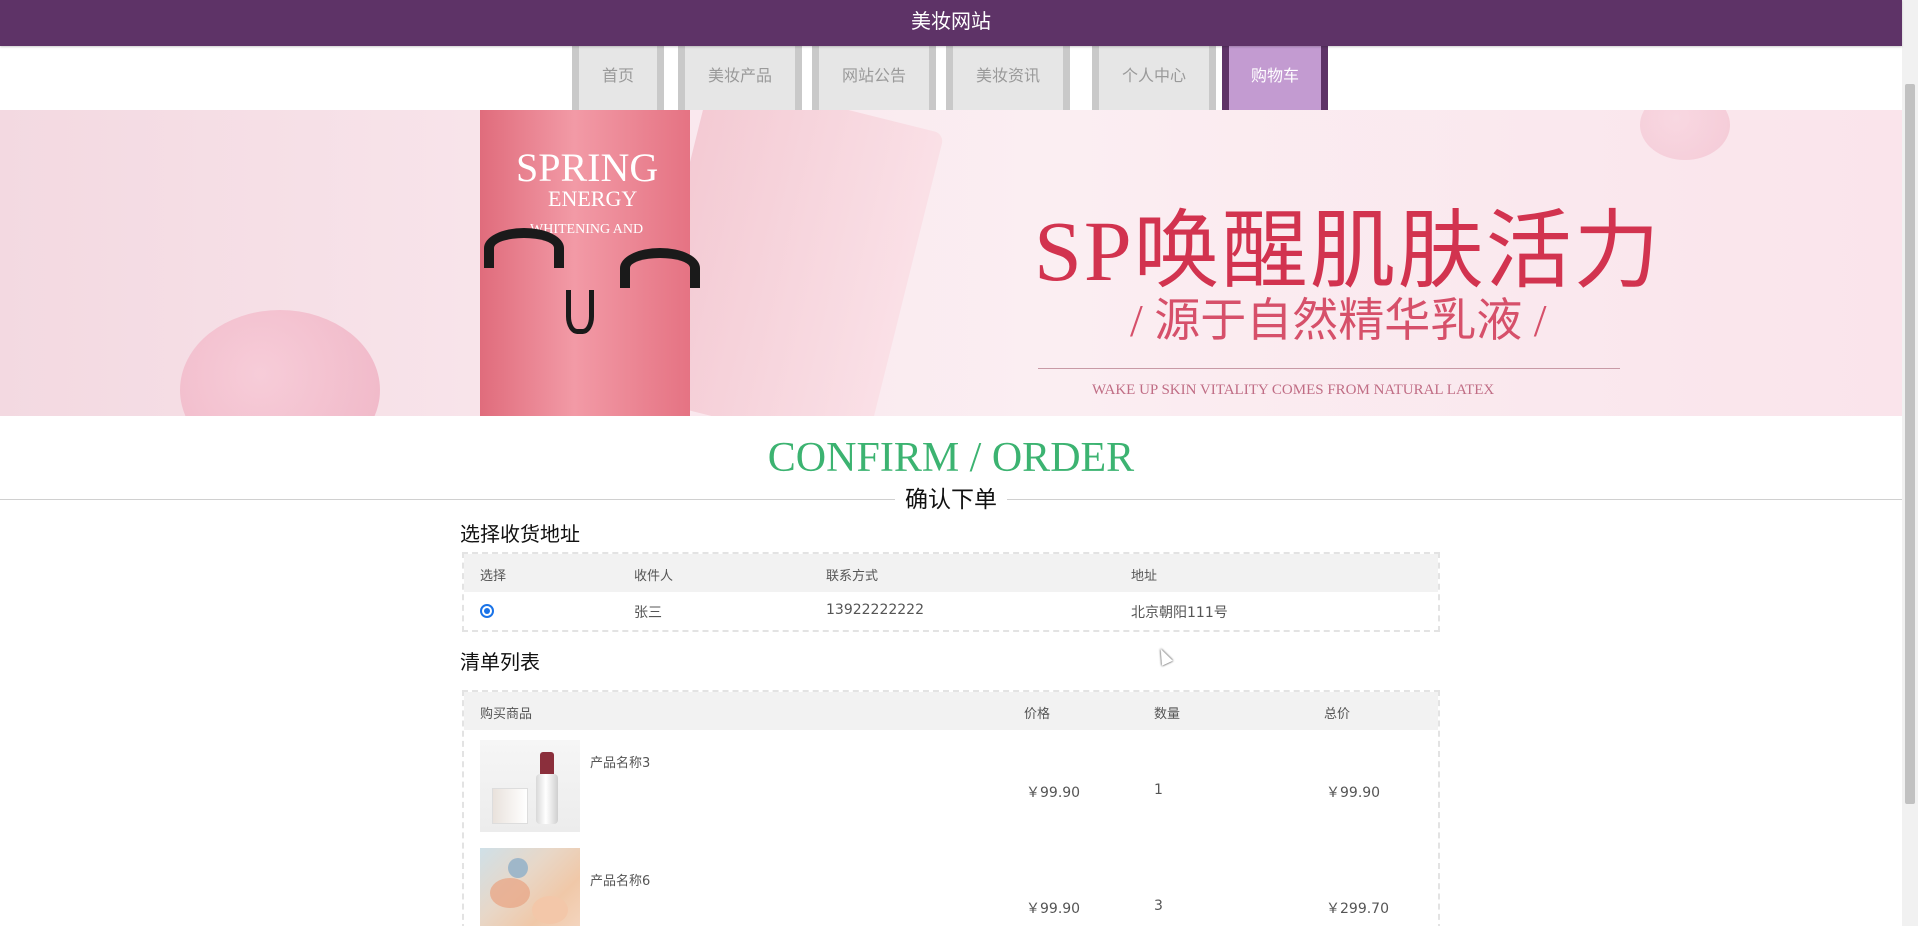 The width and height of the screenshot is (1918, 926). What do you see at coordinates (587, 167) in the screenshot?
I see `tube-label: SPRING` at bounding box center [587, 167].